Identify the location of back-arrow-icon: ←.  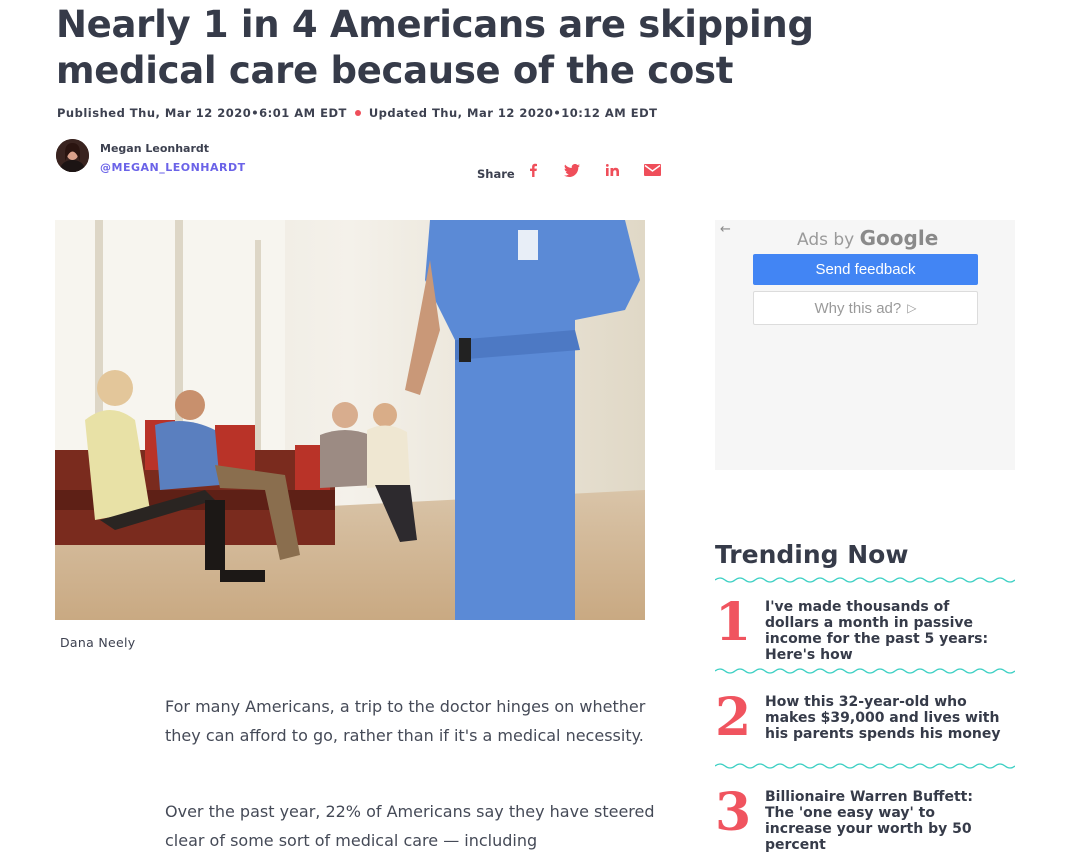
(725, 229).